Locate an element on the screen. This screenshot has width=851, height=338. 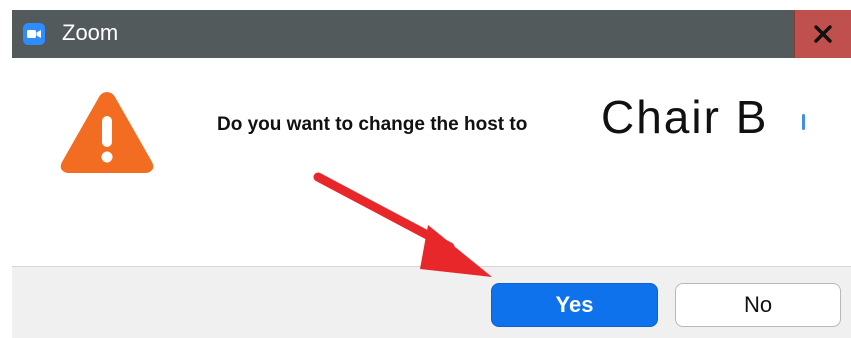
participant-name: Chair B is located at coordinates (685, 117).